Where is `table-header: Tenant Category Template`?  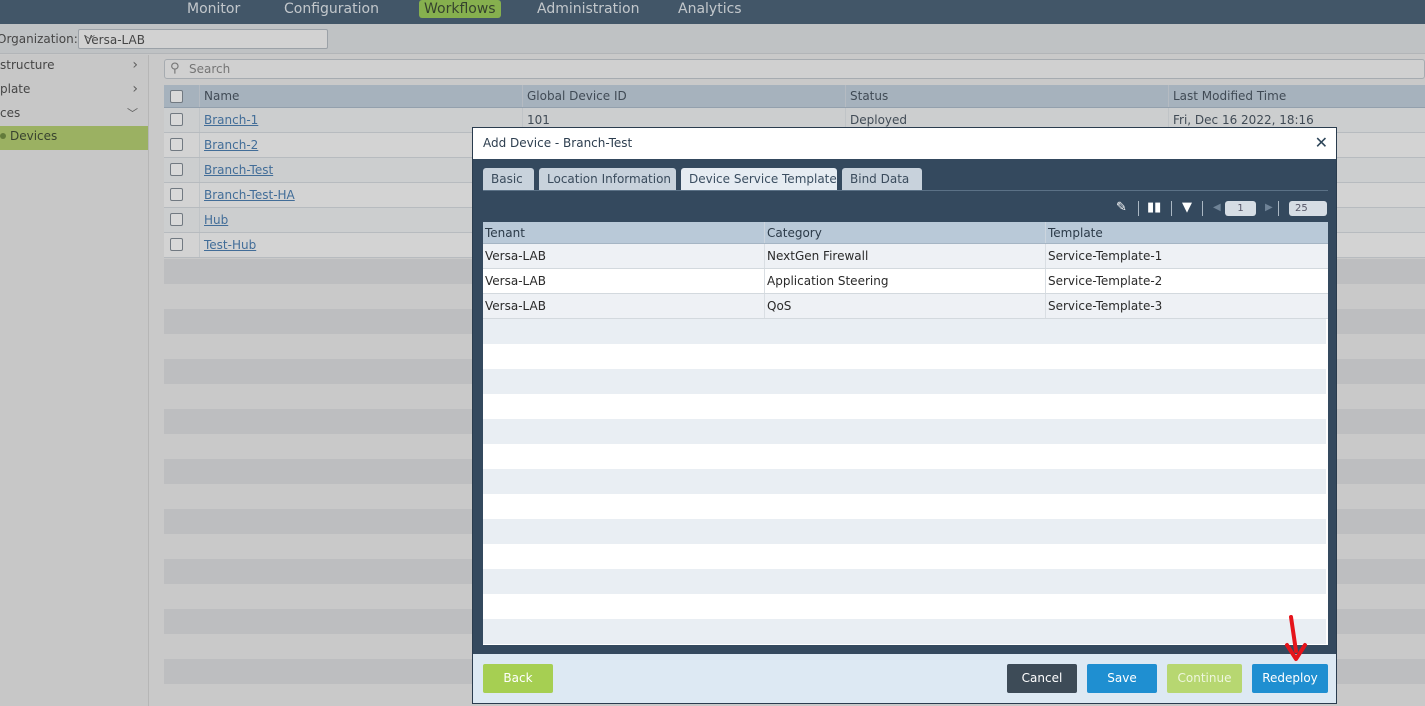 table-header: Tenant Category Template is located at coordinates (905, 233).